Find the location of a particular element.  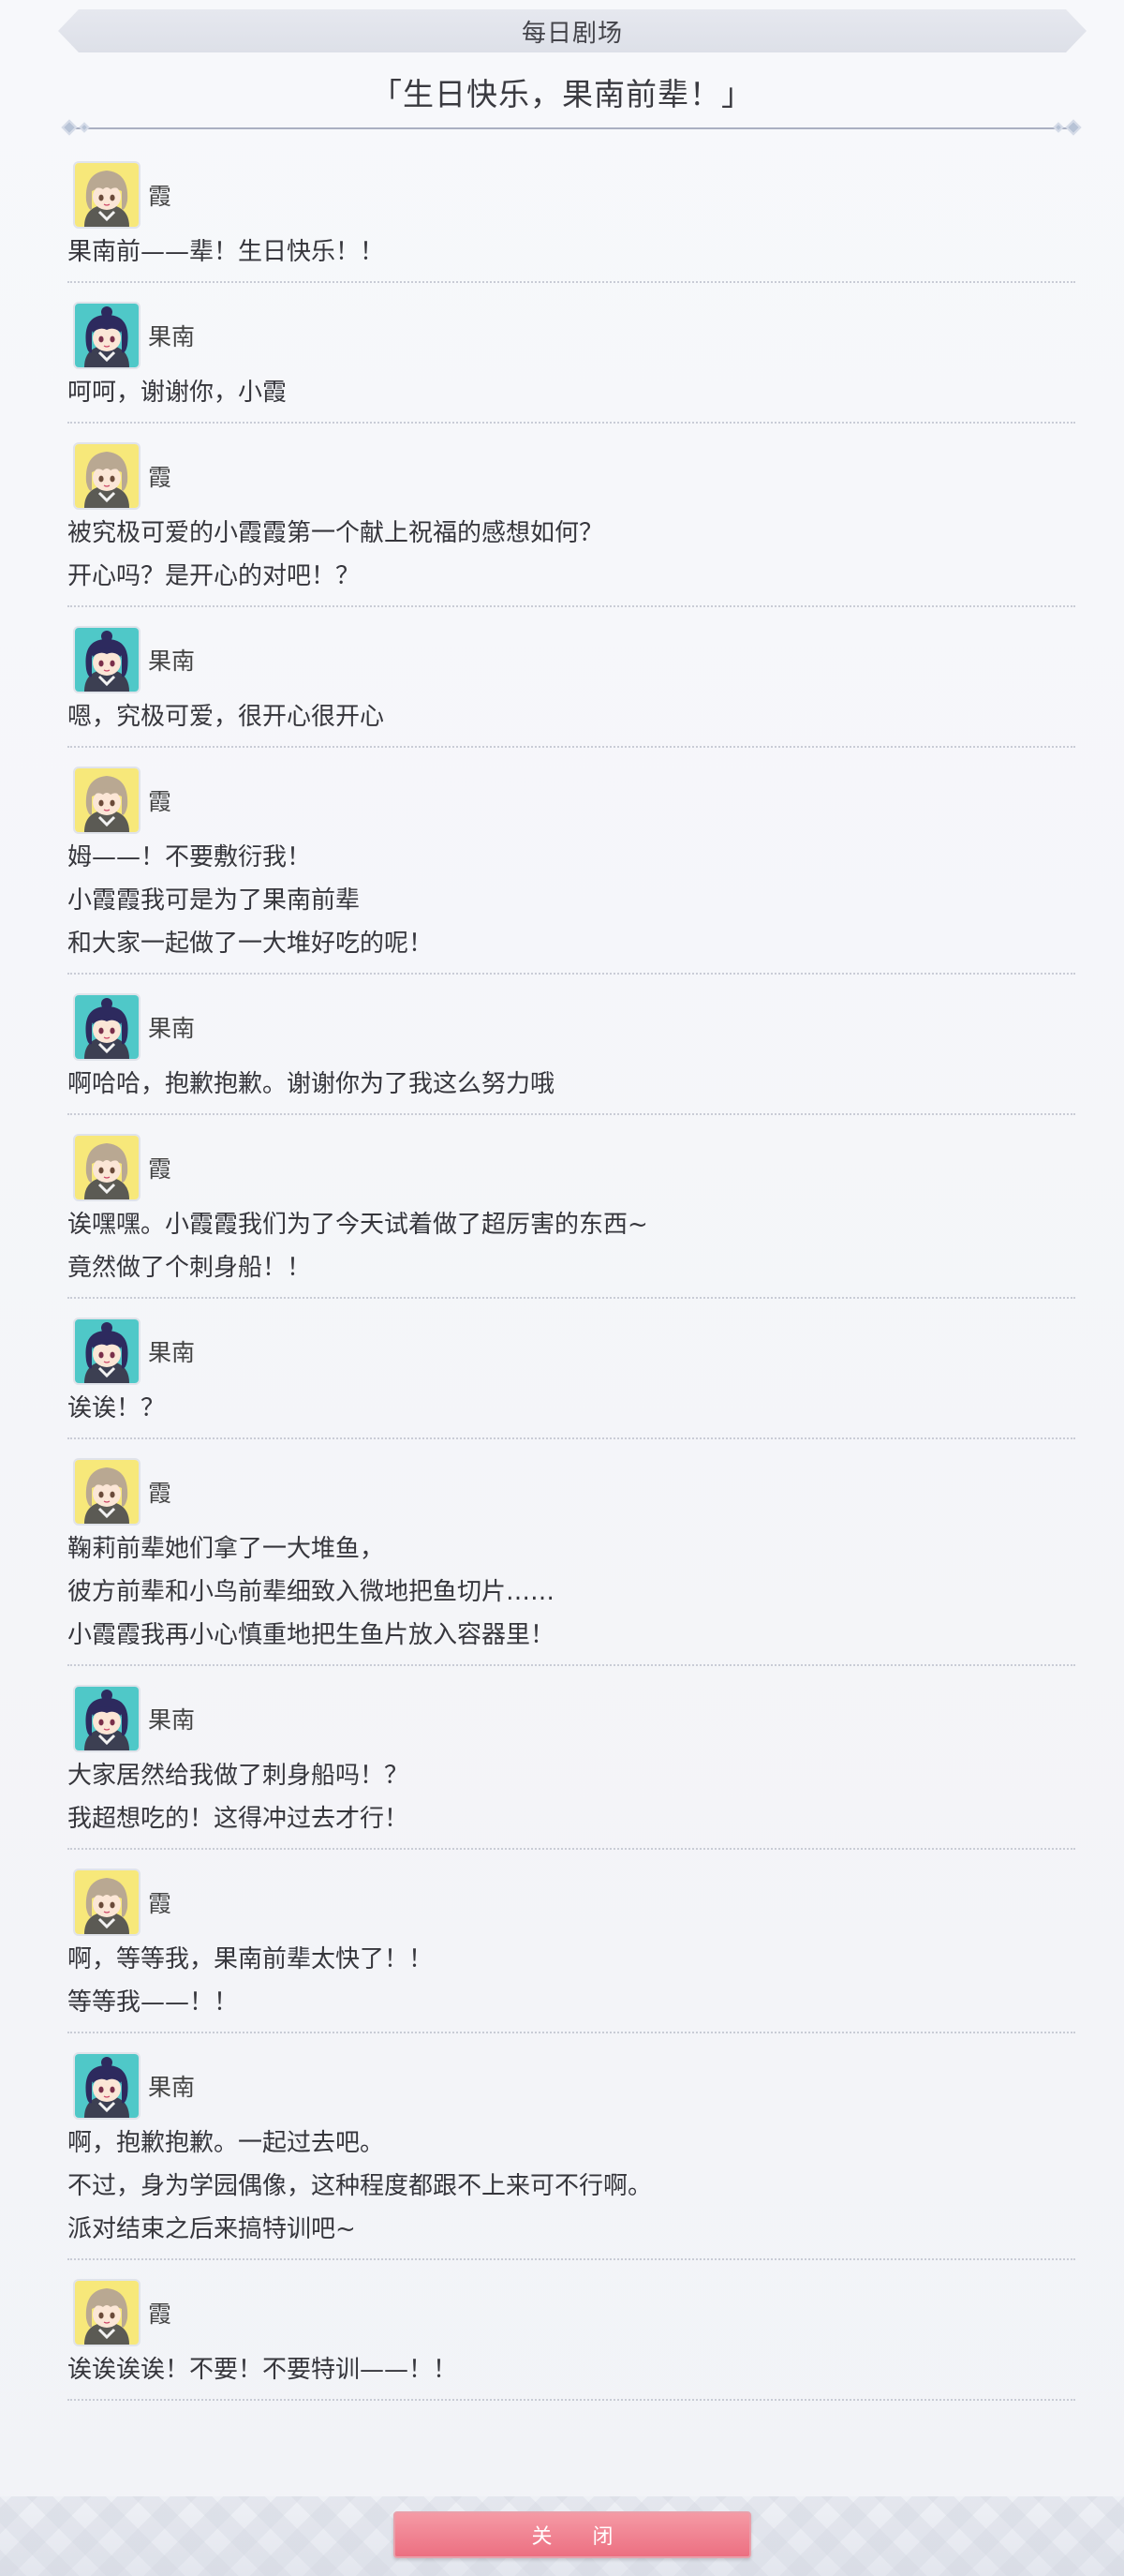

close-button: 关 闭 is located at coordinates (572, 2534).